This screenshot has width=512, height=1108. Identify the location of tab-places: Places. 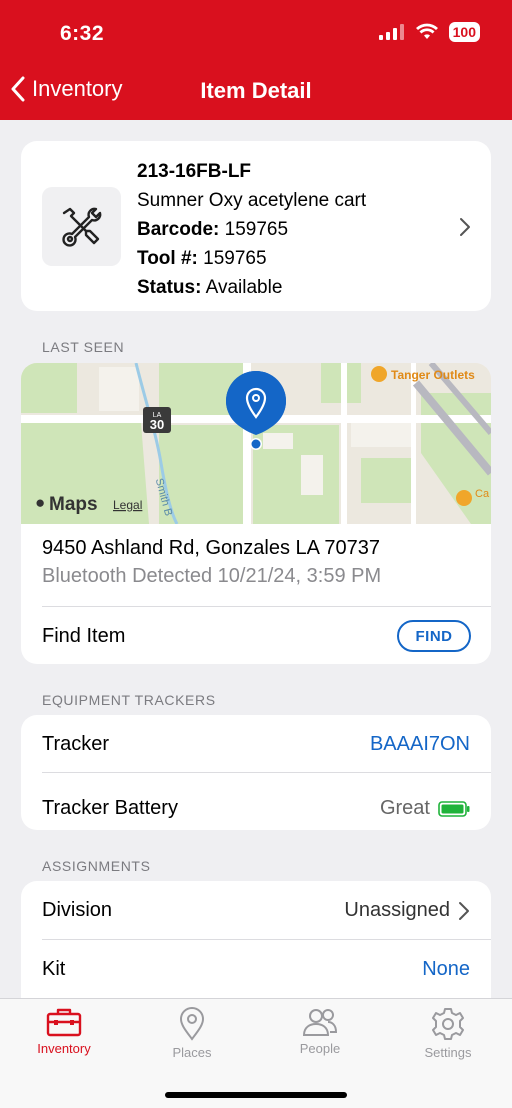
(192, 1033).